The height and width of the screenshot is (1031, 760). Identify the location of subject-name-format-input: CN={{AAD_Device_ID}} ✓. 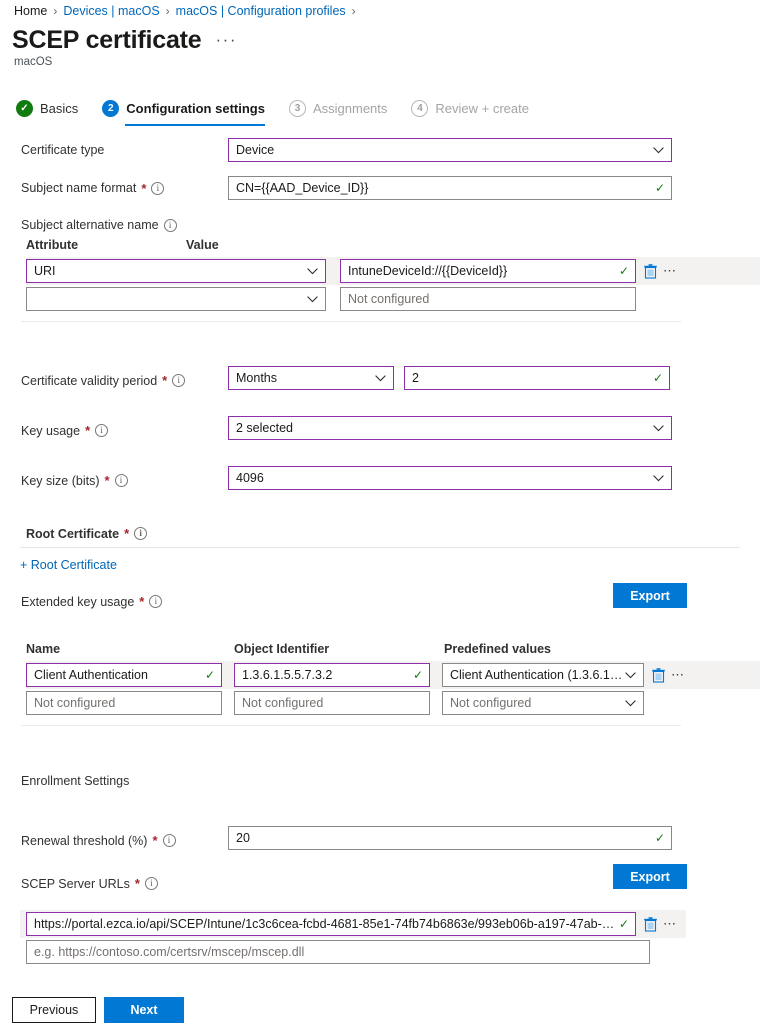
(450, 188).